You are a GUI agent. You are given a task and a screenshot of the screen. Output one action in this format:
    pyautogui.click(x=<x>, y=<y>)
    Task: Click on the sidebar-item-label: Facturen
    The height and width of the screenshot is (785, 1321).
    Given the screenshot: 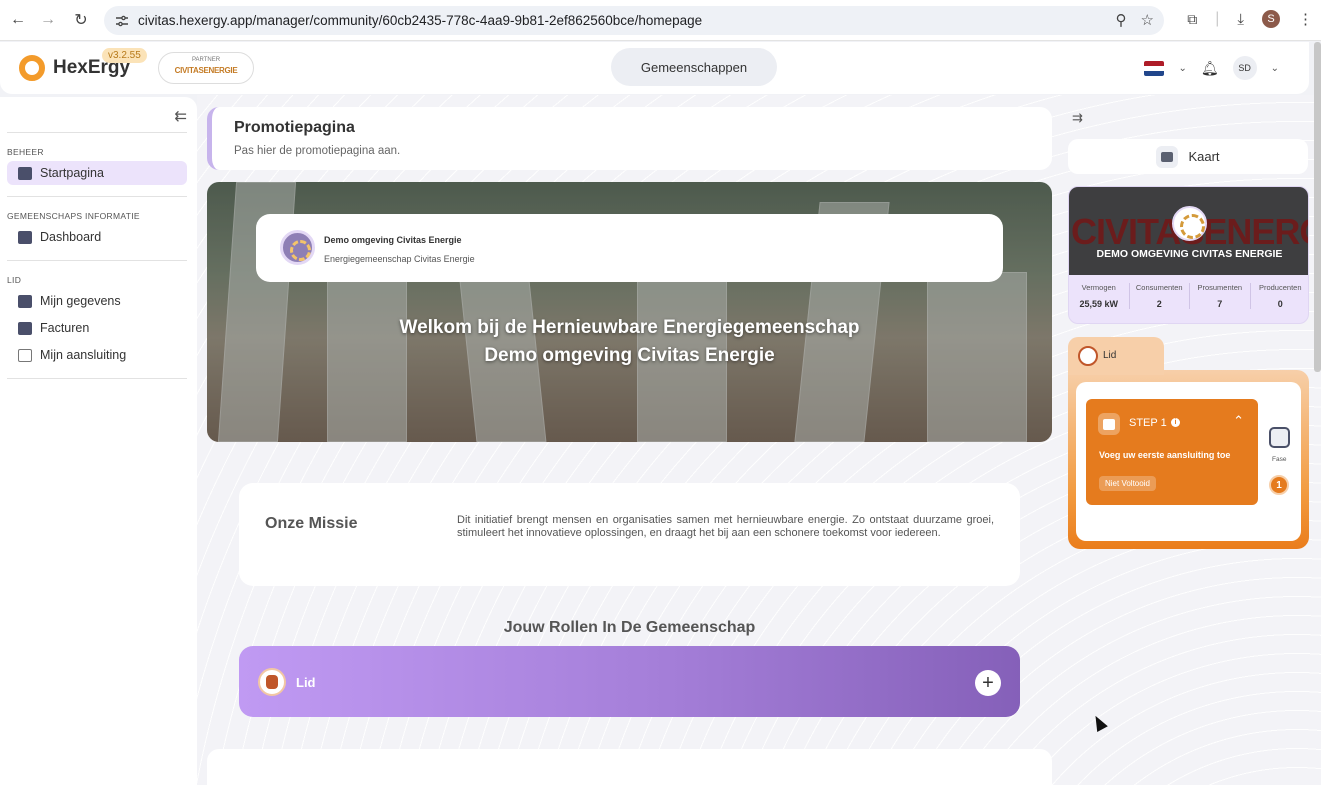 What is the action you would take?
    pyautogui.click(x=65, y=328)
    